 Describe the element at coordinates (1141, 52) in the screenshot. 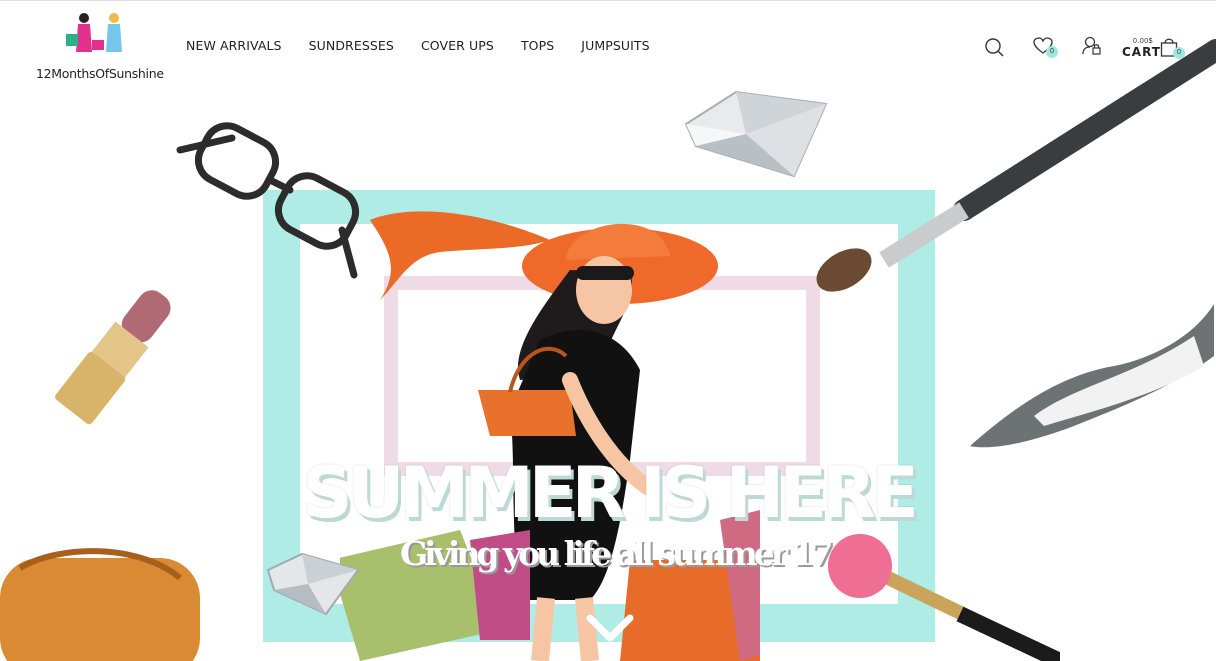

I see `cart-label: CART` at that location.